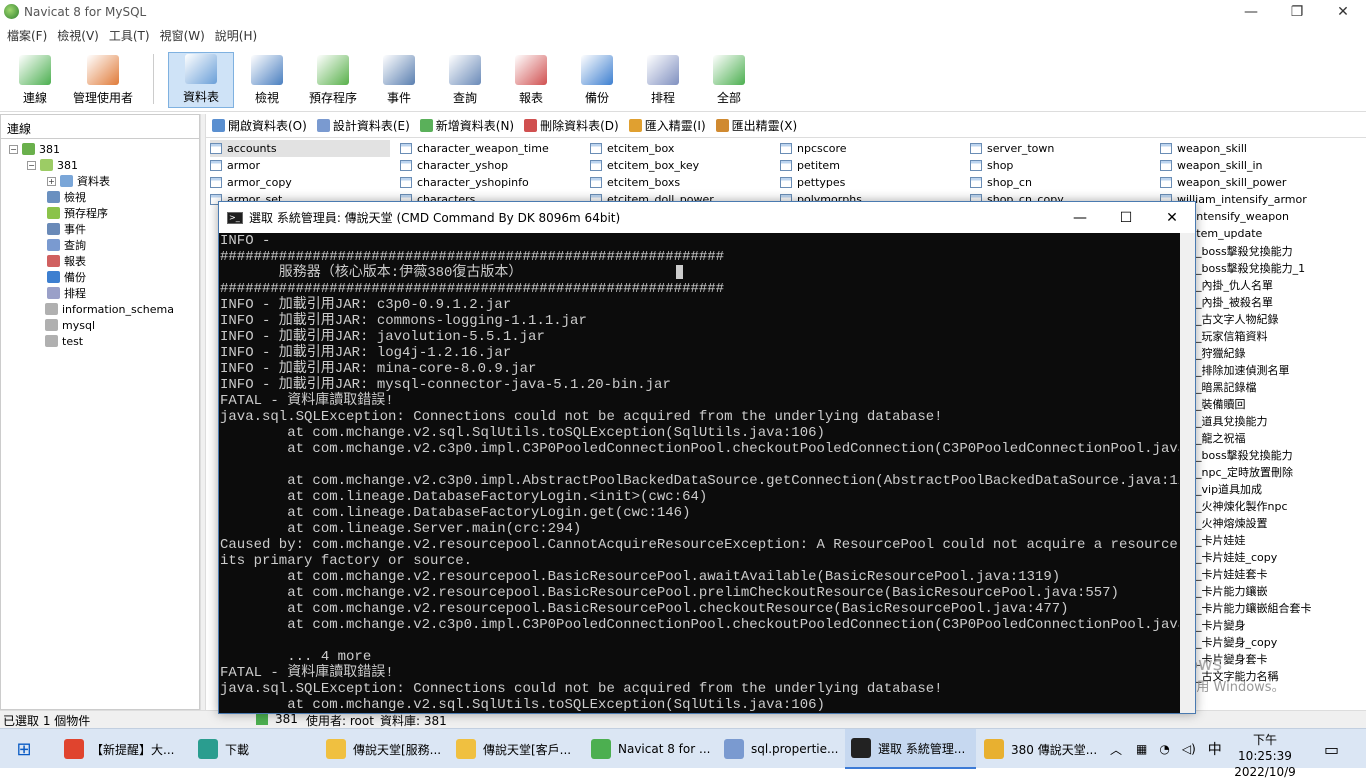 This screenshot has height=780, width=1366. I want to click on table-item: character_yshop, so click(490, 165).